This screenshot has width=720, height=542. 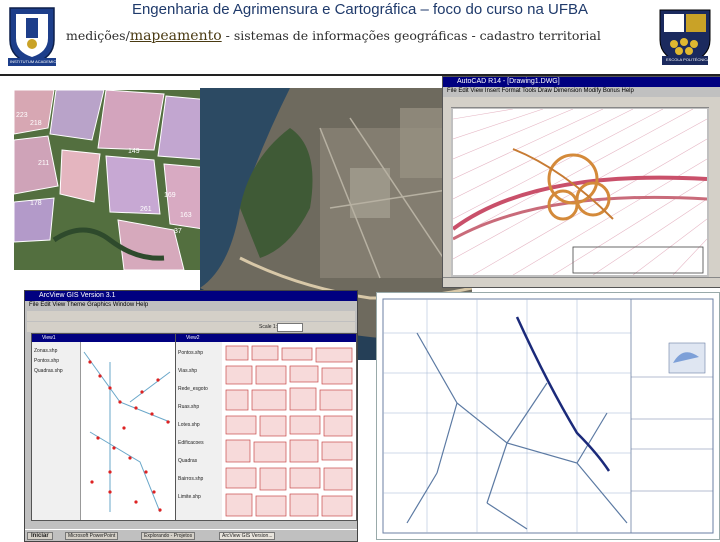 What do you see at coordinates (447, 192) in the screenshot?
I see `cad-draw-toolbar` at bounding box center [447, 192].